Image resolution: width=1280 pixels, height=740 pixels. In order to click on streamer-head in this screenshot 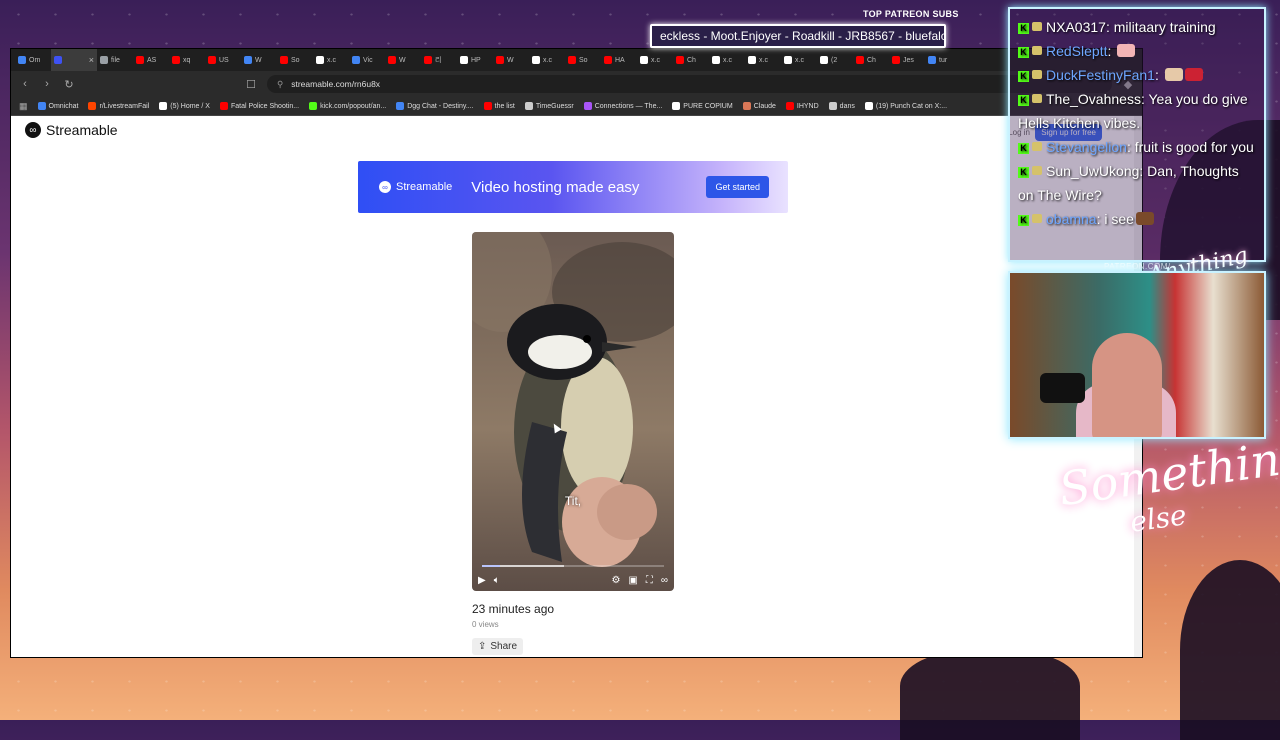, I will do `click(1127, 385)`.